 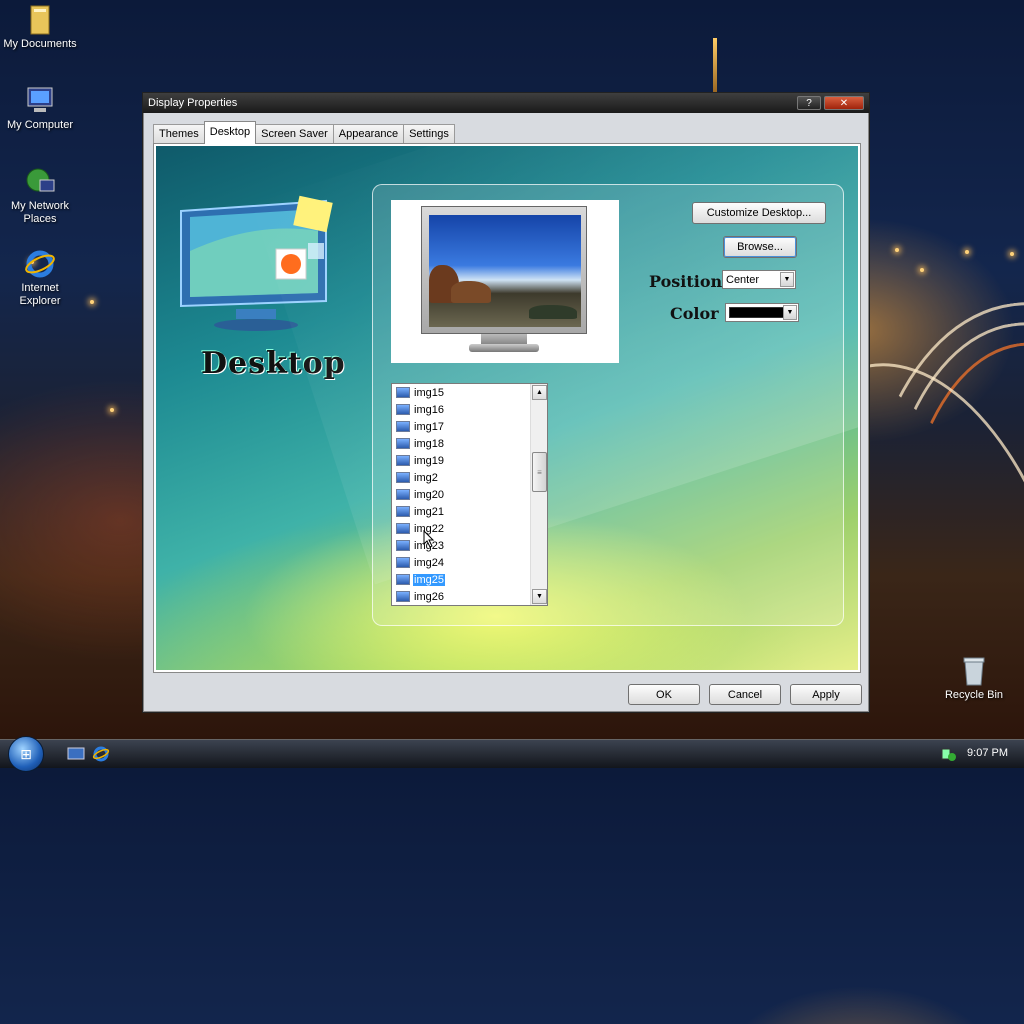 I want to click on list-item: img19, so click(x=469, y=460).